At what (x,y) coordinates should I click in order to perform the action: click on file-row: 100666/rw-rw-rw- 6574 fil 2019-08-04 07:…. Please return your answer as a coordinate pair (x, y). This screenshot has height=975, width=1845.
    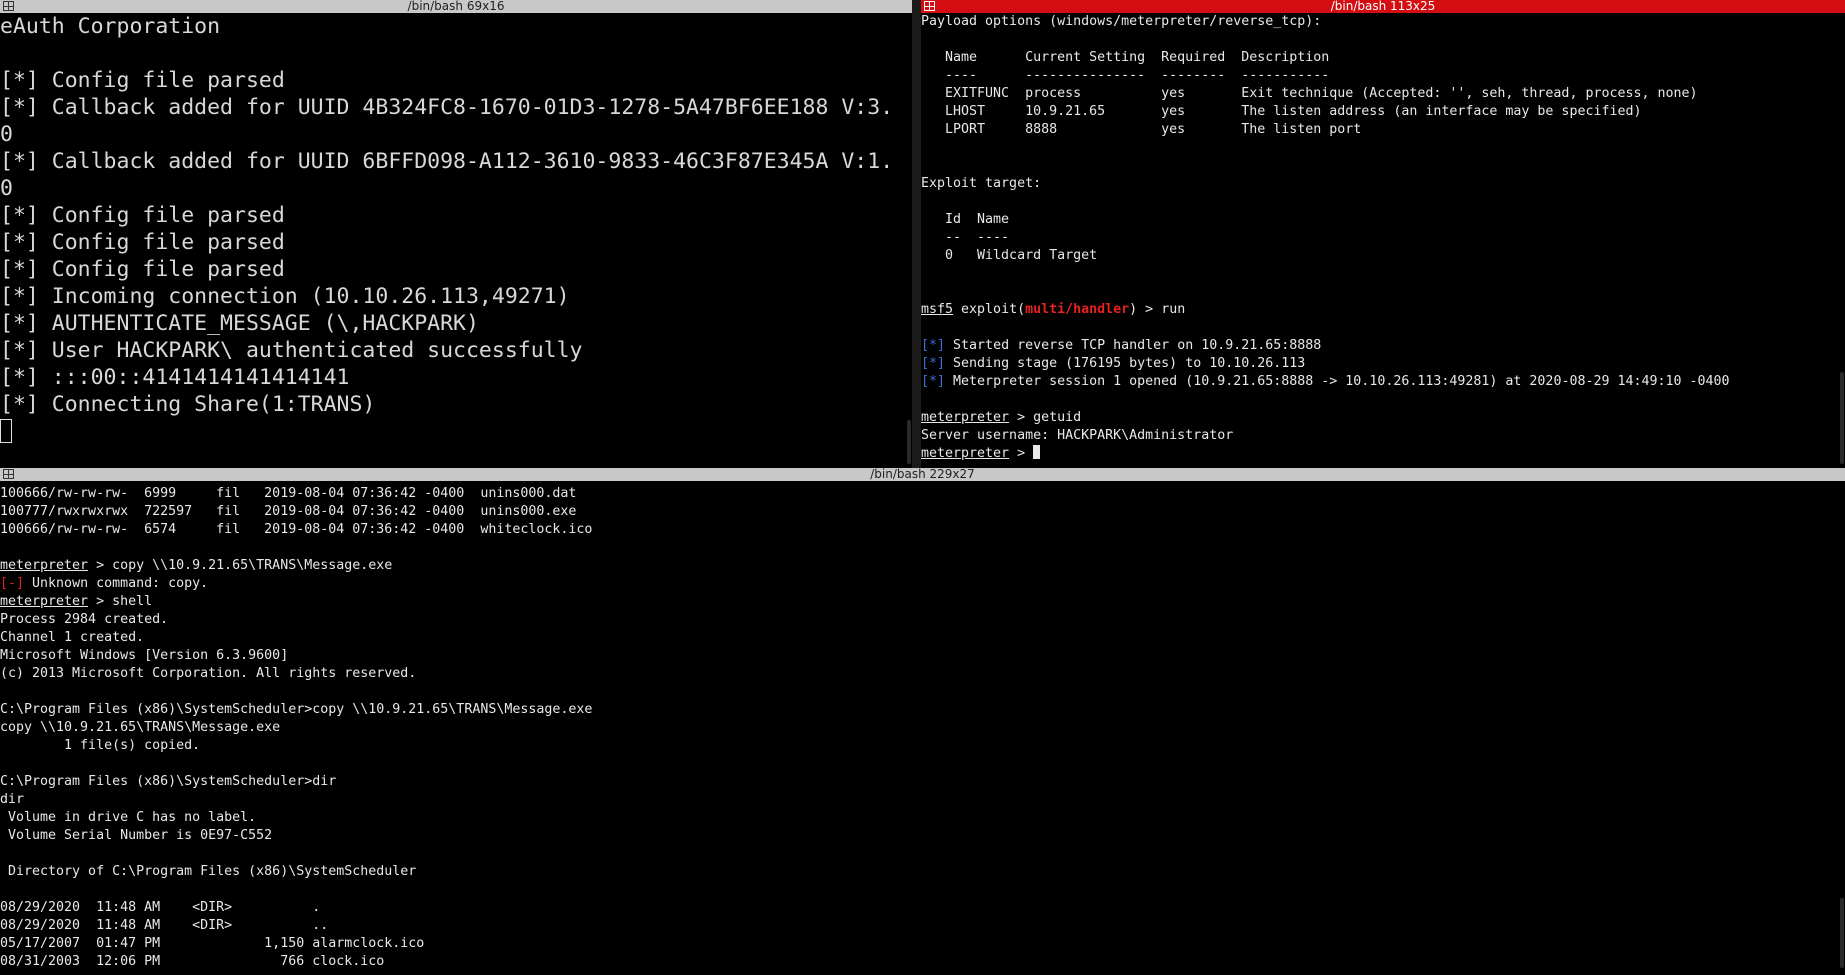
    Looking at the image, I should click on (296, 529).